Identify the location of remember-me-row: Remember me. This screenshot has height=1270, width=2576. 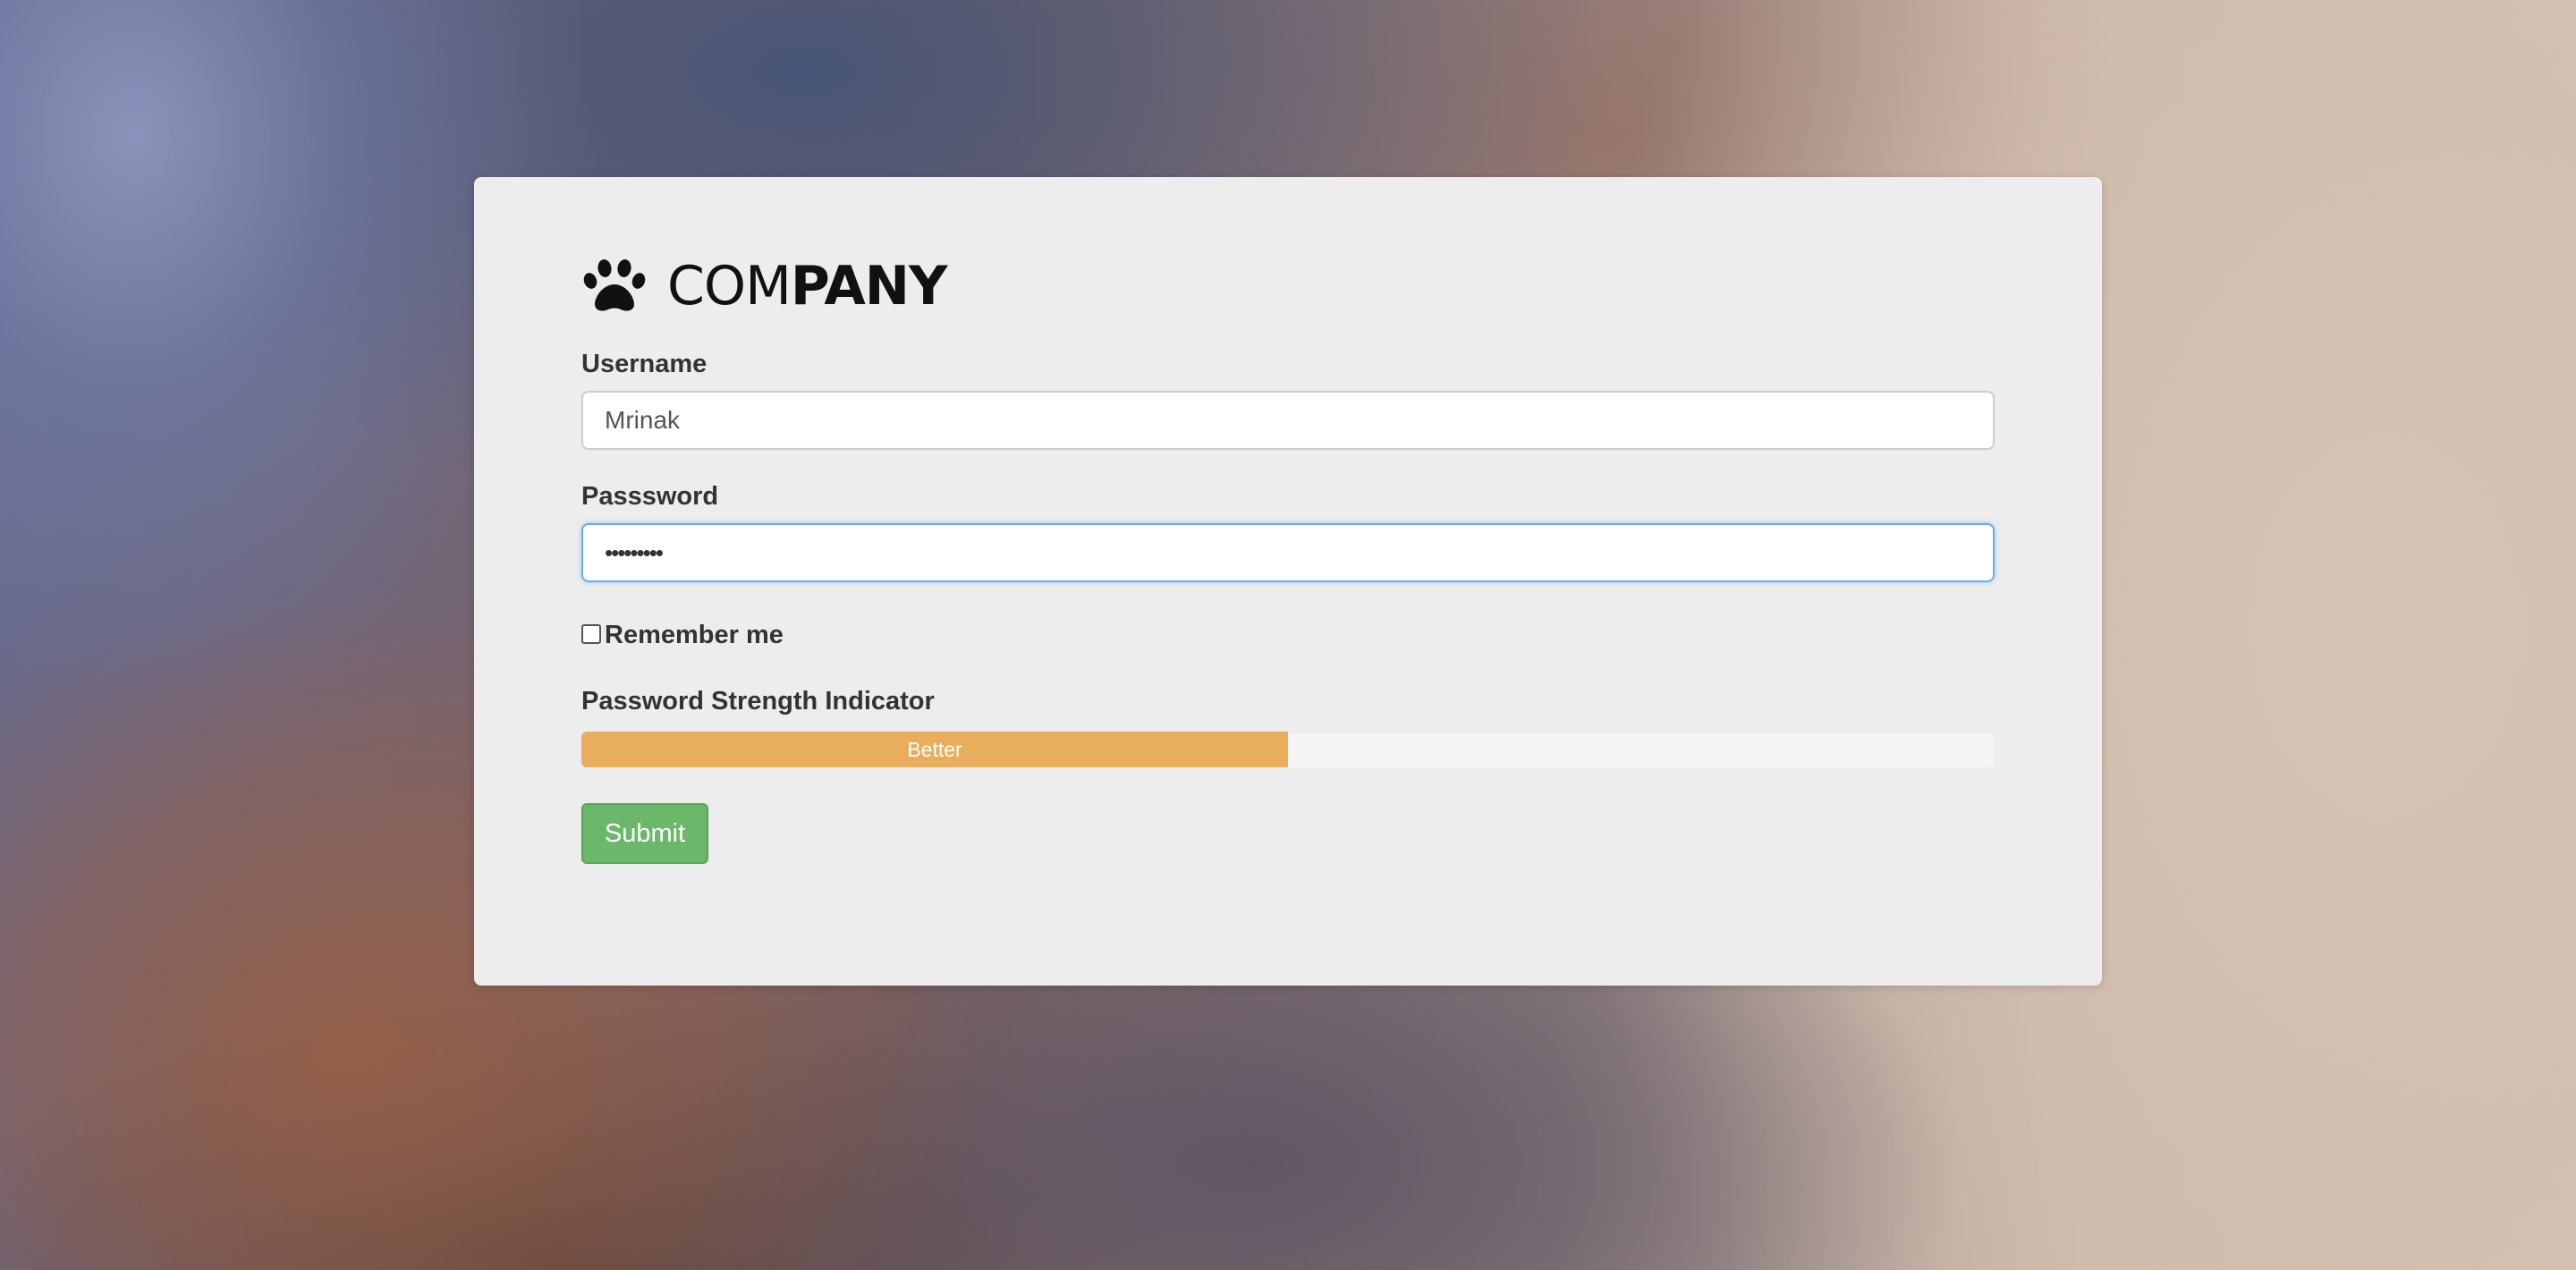
(682, 634).